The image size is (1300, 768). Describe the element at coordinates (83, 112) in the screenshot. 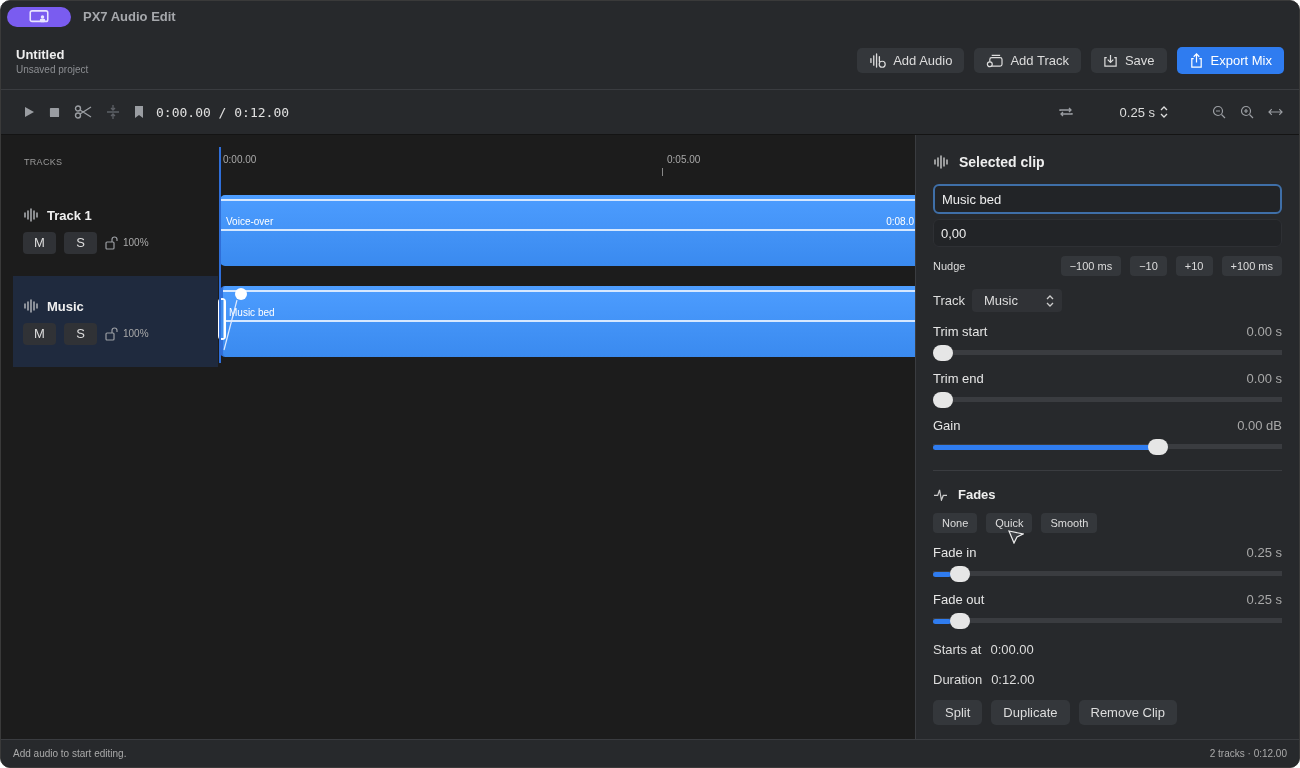

I see `scissors-icon` at that location.